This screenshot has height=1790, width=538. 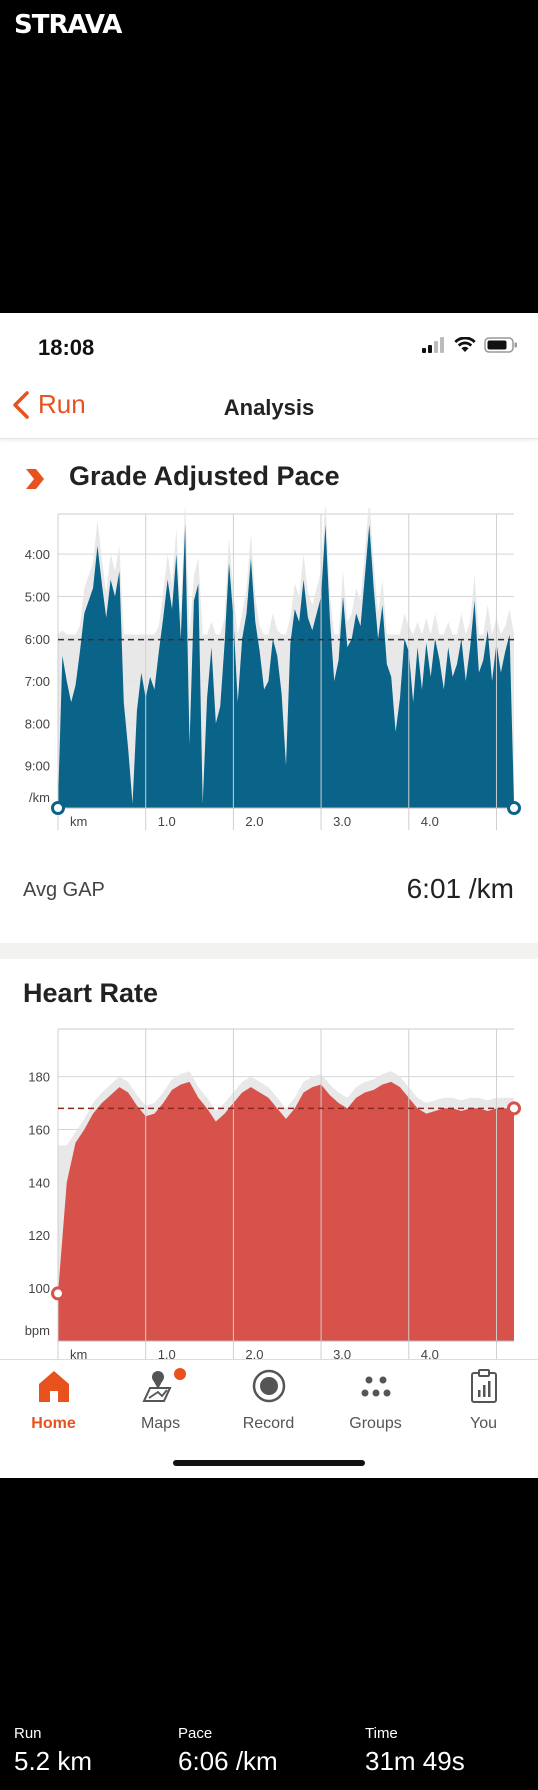 I want to click on x-tick-label: km, so click(x=78, y=821).